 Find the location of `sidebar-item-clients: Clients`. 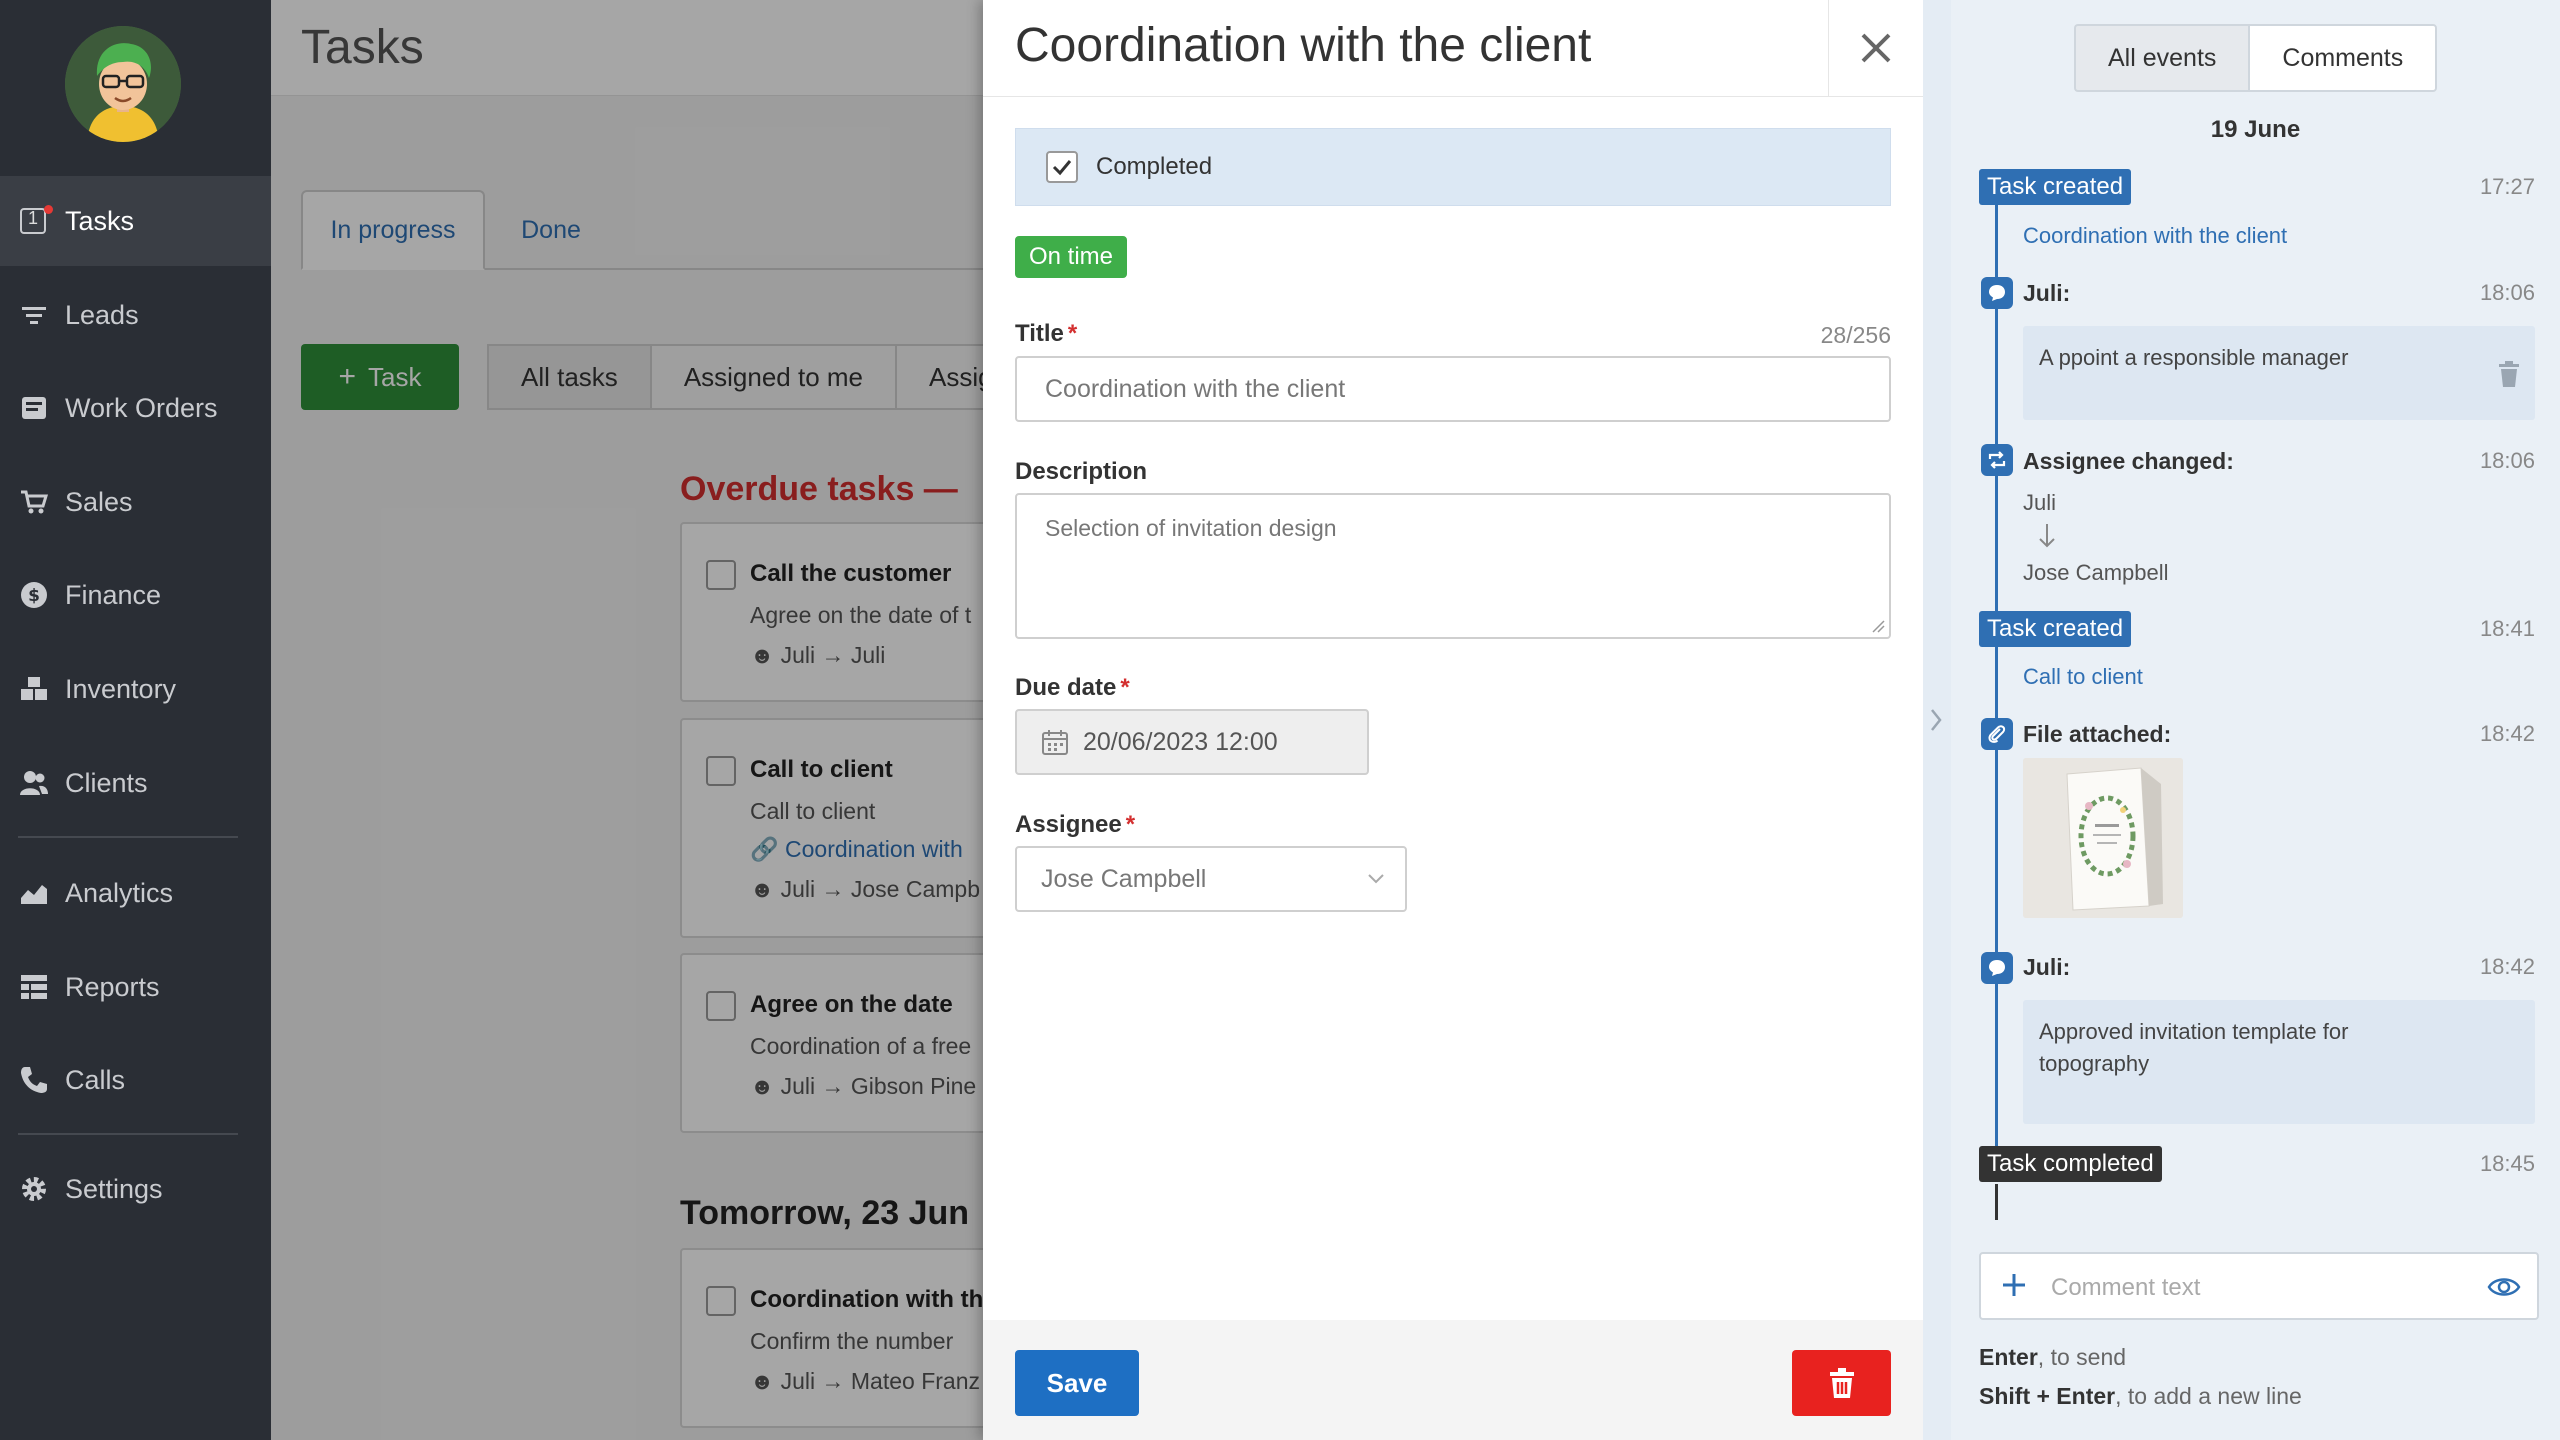

sidebar-item-clients: Clients is located at coordinates (135, 783).